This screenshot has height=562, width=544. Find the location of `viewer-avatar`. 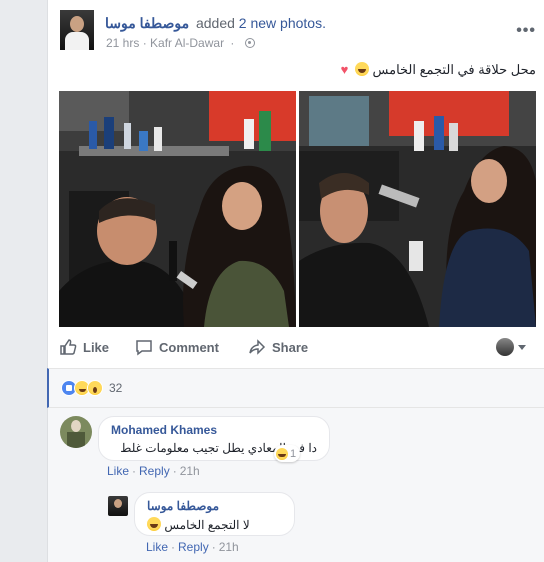

viewer-avatar is located at coordinates (505, 347).